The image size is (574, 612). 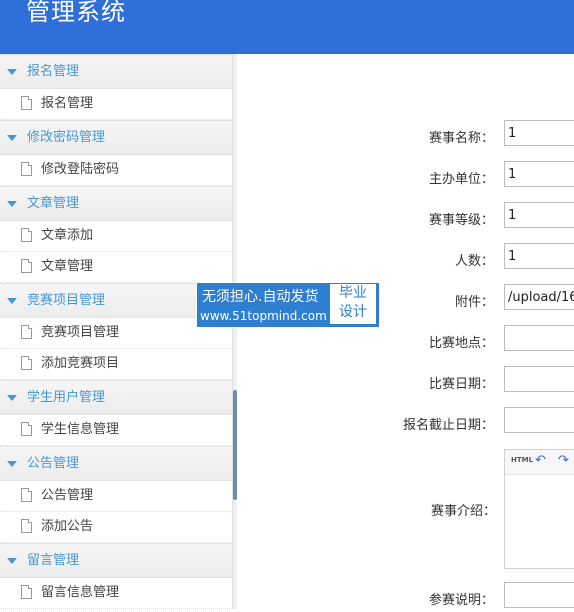 I want to click on sidebar-item-label: 添加公告, so click(x=67, y=526).